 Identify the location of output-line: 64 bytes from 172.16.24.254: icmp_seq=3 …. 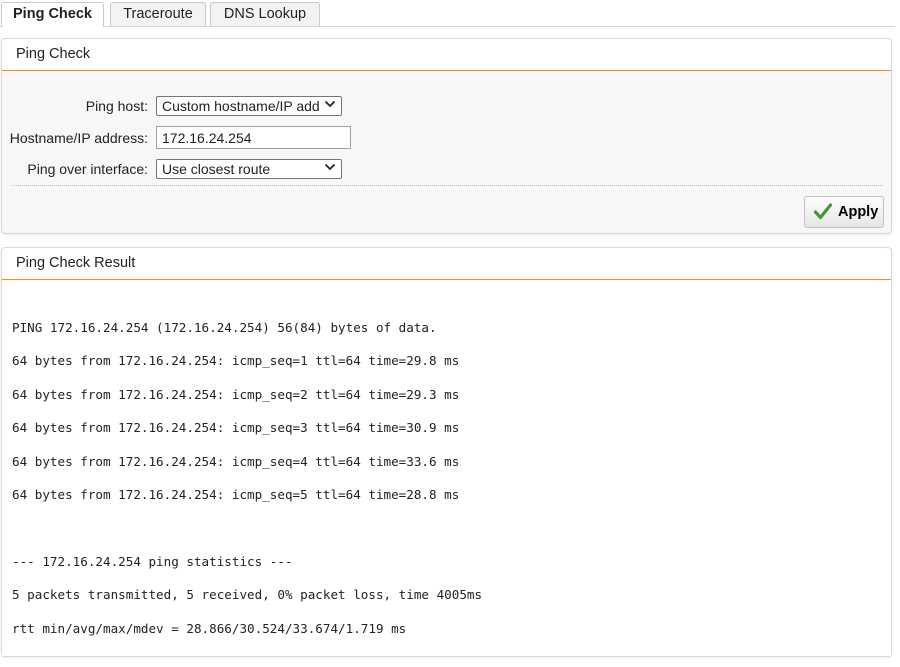
(236, 427).